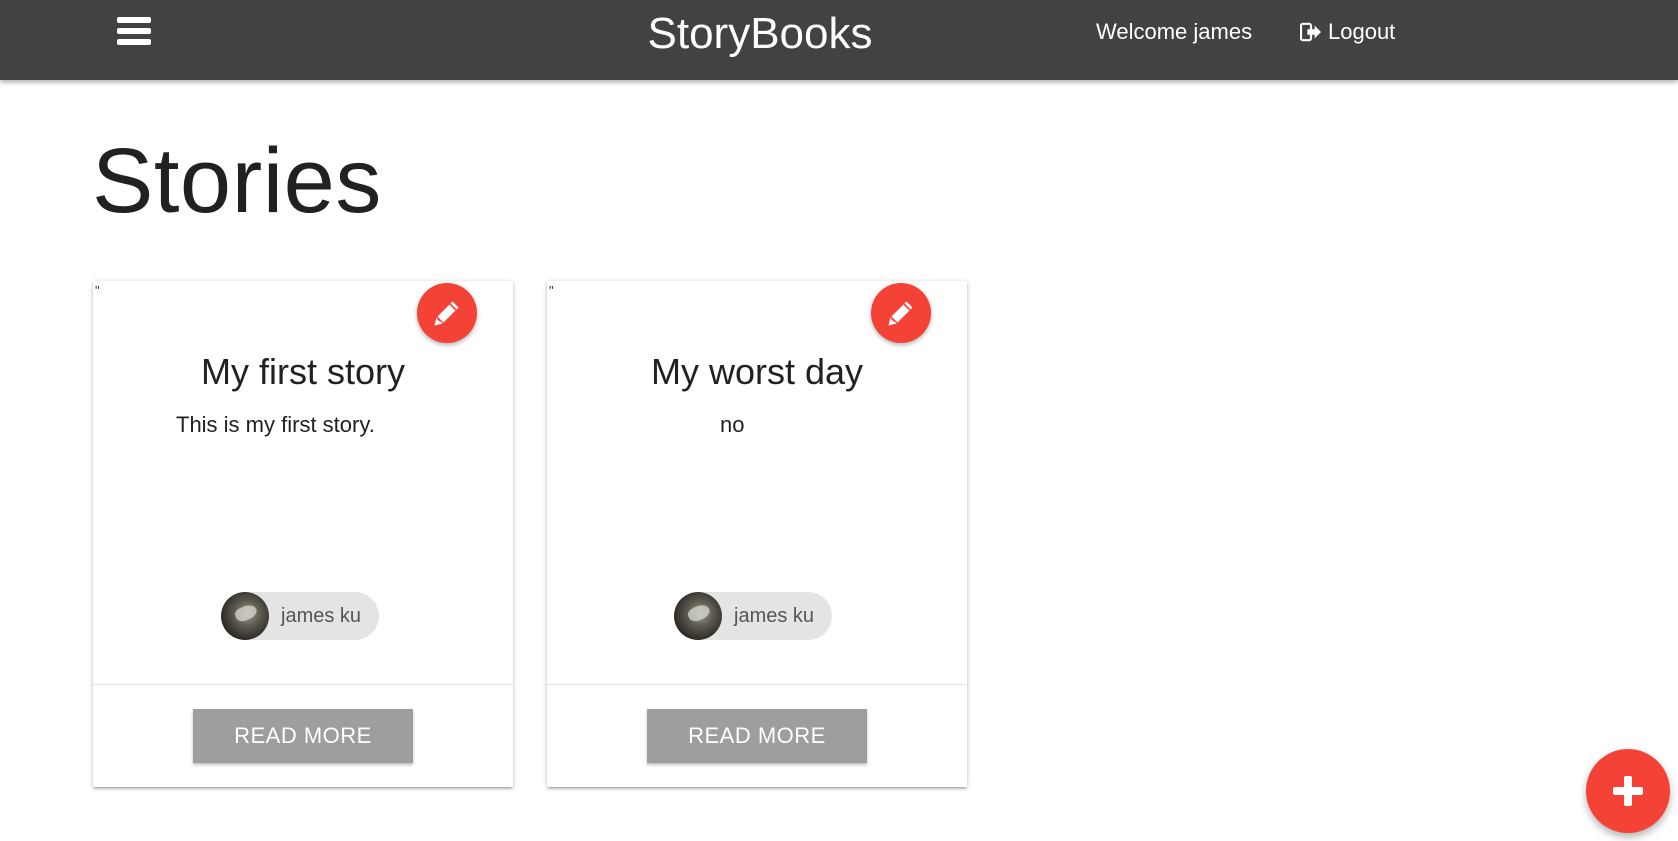 Image resolution: width=1678 pixels, height=841 pixels. I want to click on story-title: My worst day, so click(757, 371).